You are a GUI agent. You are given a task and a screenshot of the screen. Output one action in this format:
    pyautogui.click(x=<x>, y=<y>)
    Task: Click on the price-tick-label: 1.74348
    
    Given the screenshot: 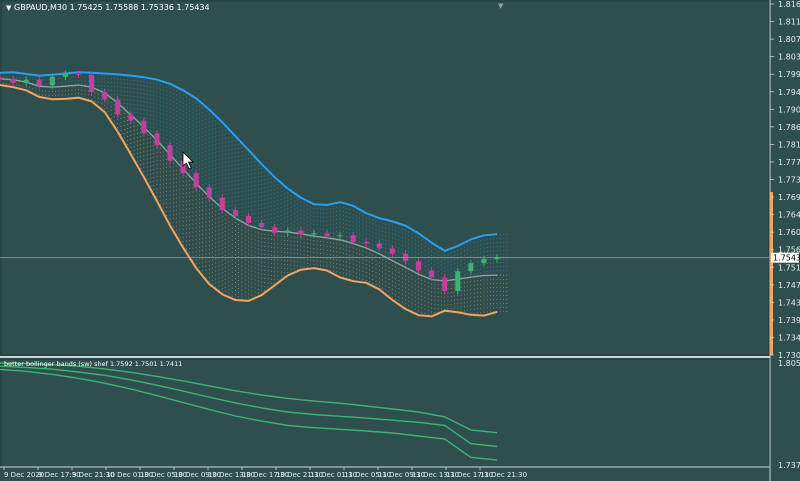 What is the action you would take?
    pyautogui.click(x=789, y=302)
    